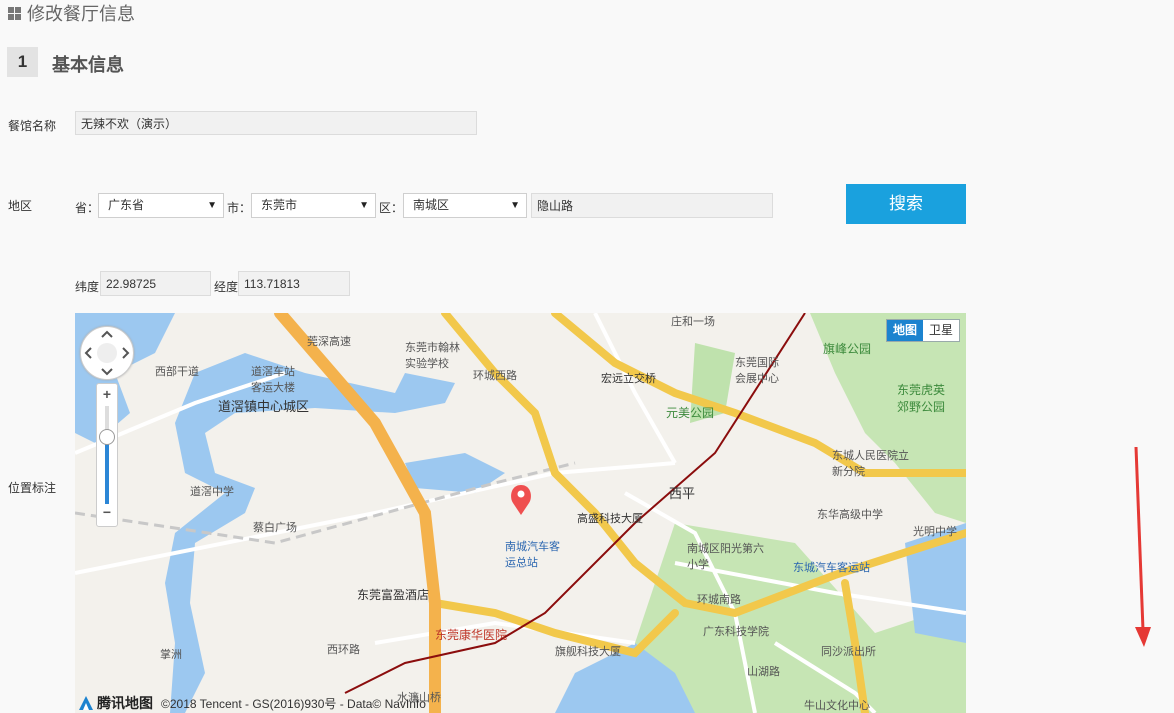  Describe the element at coordinates (719, 600) in the screenshot. I see `map-label: 环城南路` at that location.